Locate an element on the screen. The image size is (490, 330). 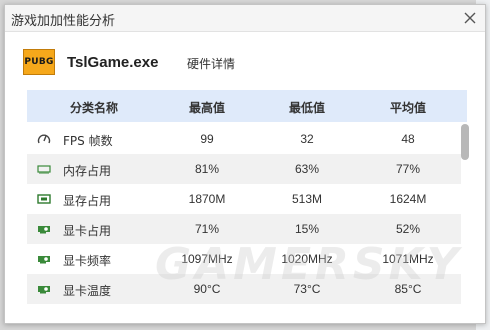
row-avg-value: 85°C is located at coordinates (408, 289).